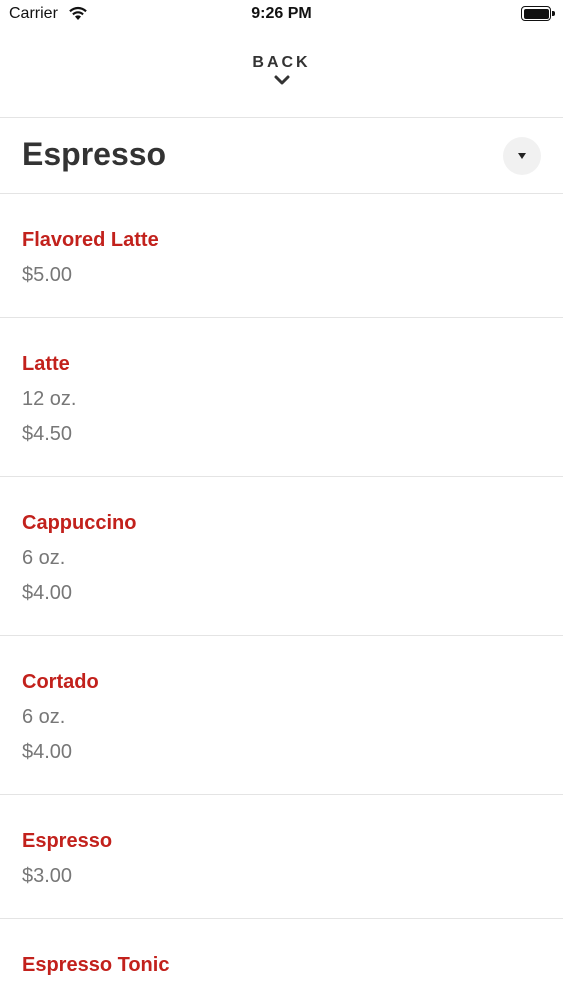 This screenshot has width=563, height=1000. I want to click on battery-icon, so click(538, 13).